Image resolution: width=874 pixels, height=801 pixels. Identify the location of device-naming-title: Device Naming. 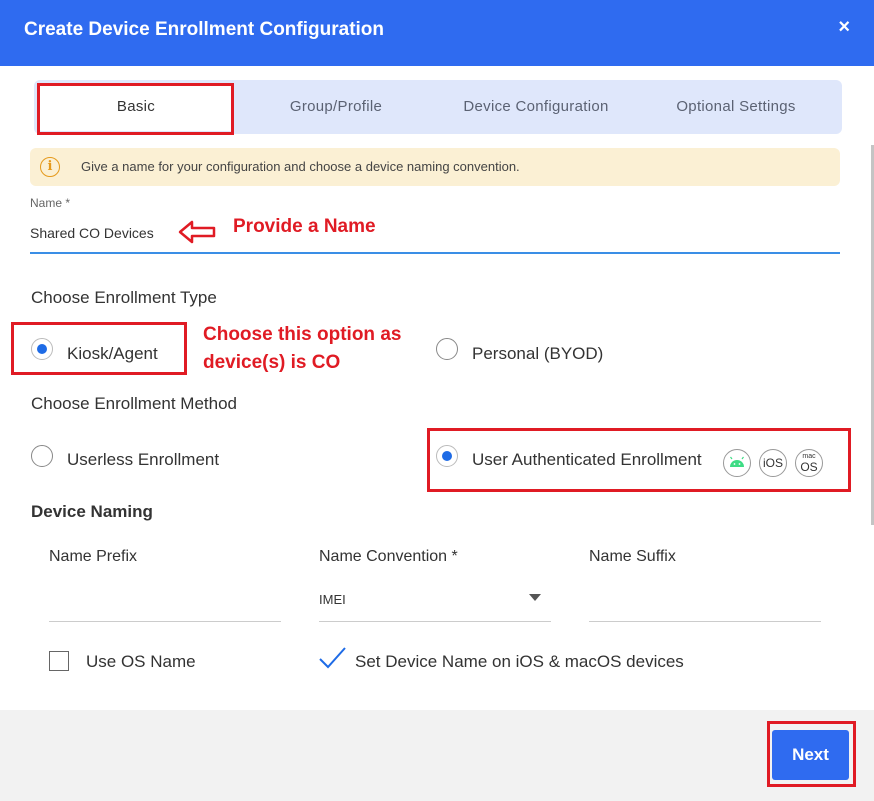
(92, 511).